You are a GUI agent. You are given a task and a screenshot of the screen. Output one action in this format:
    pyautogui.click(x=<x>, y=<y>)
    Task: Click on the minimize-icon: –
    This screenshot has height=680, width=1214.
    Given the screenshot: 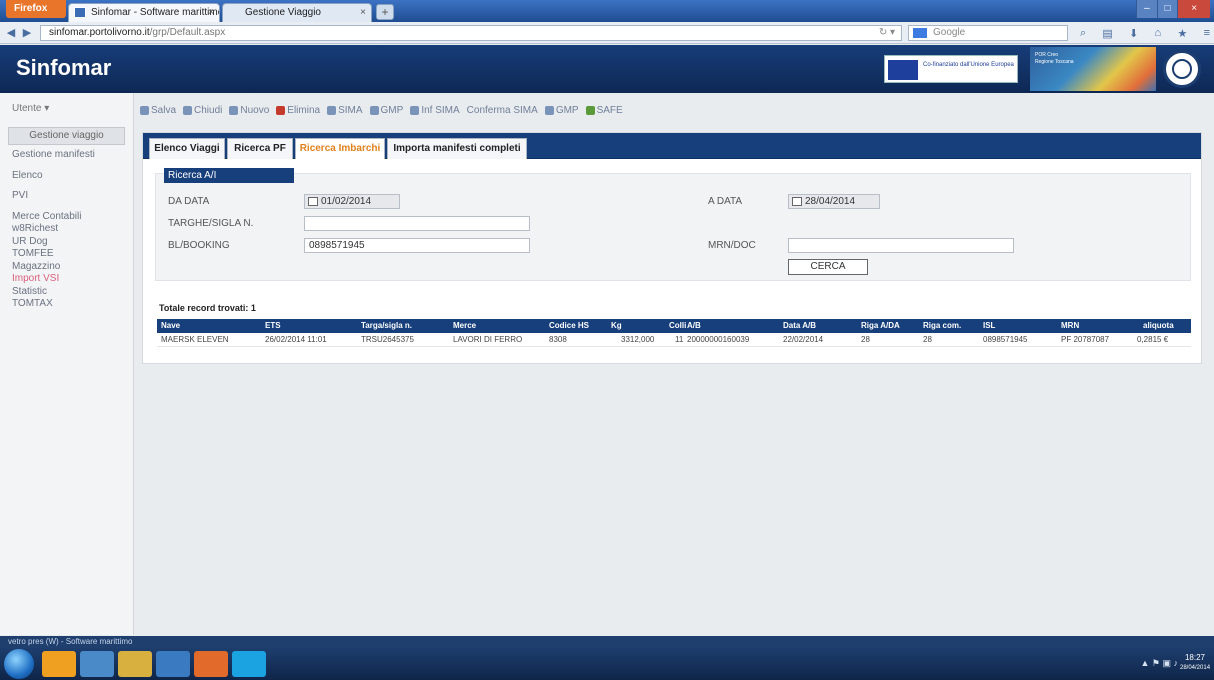 What is the action you would take?
    pyautogui.click(x=1146, y=9)
    